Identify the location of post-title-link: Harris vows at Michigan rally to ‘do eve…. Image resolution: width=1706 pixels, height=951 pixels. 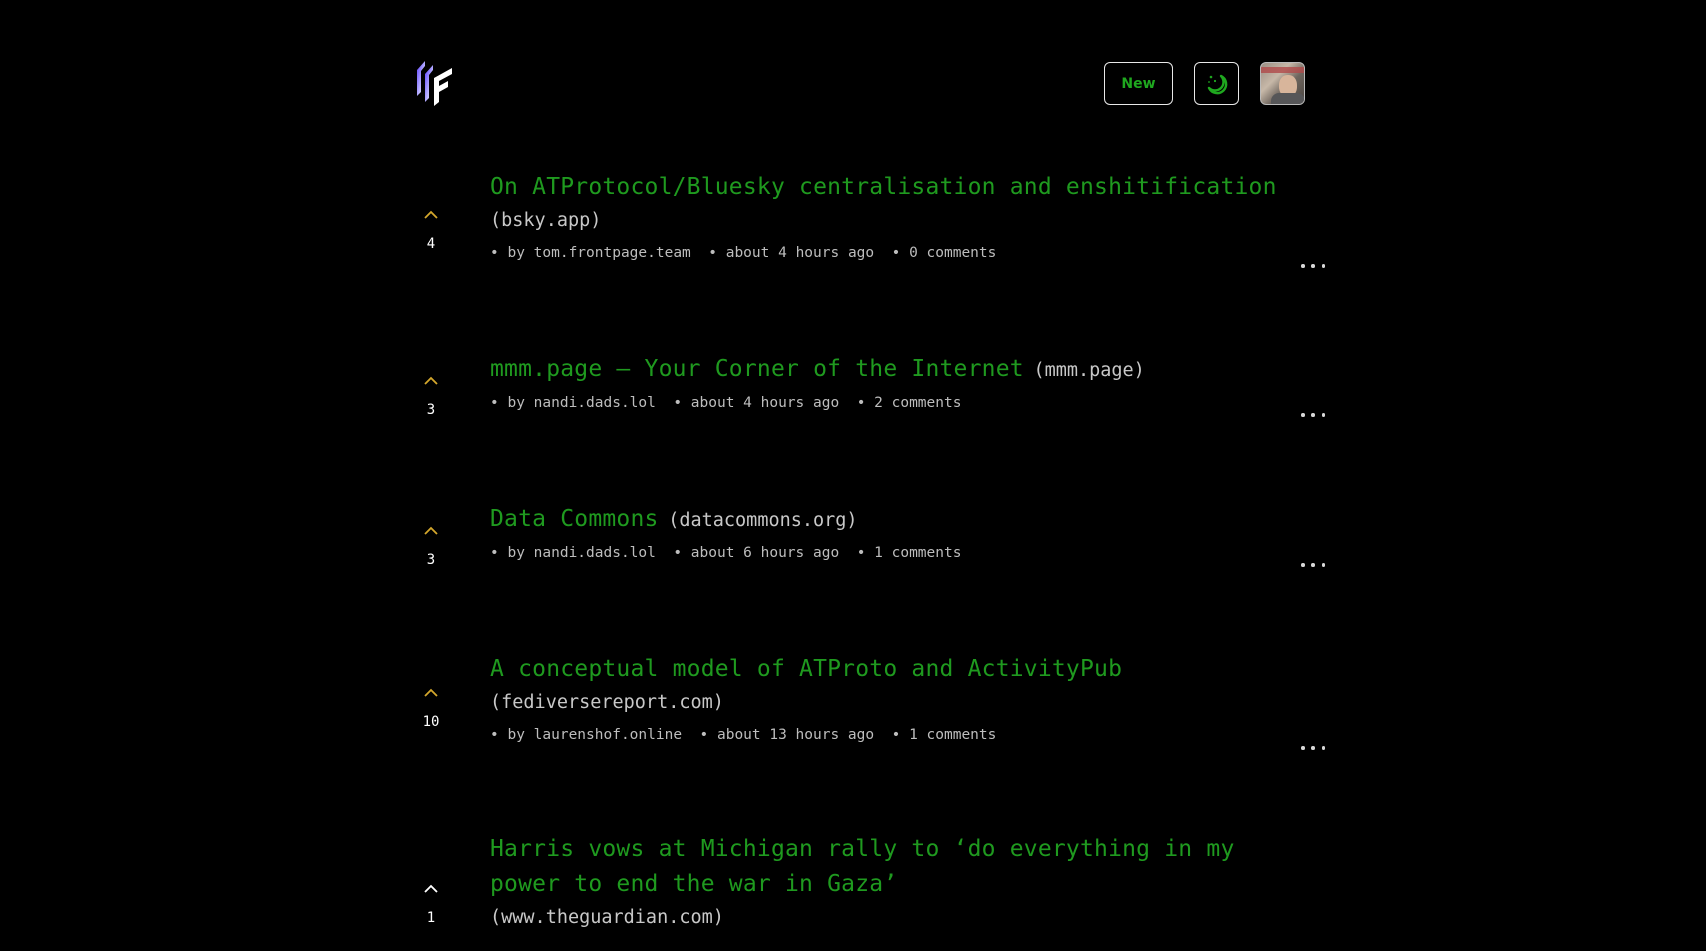
(862, 866).